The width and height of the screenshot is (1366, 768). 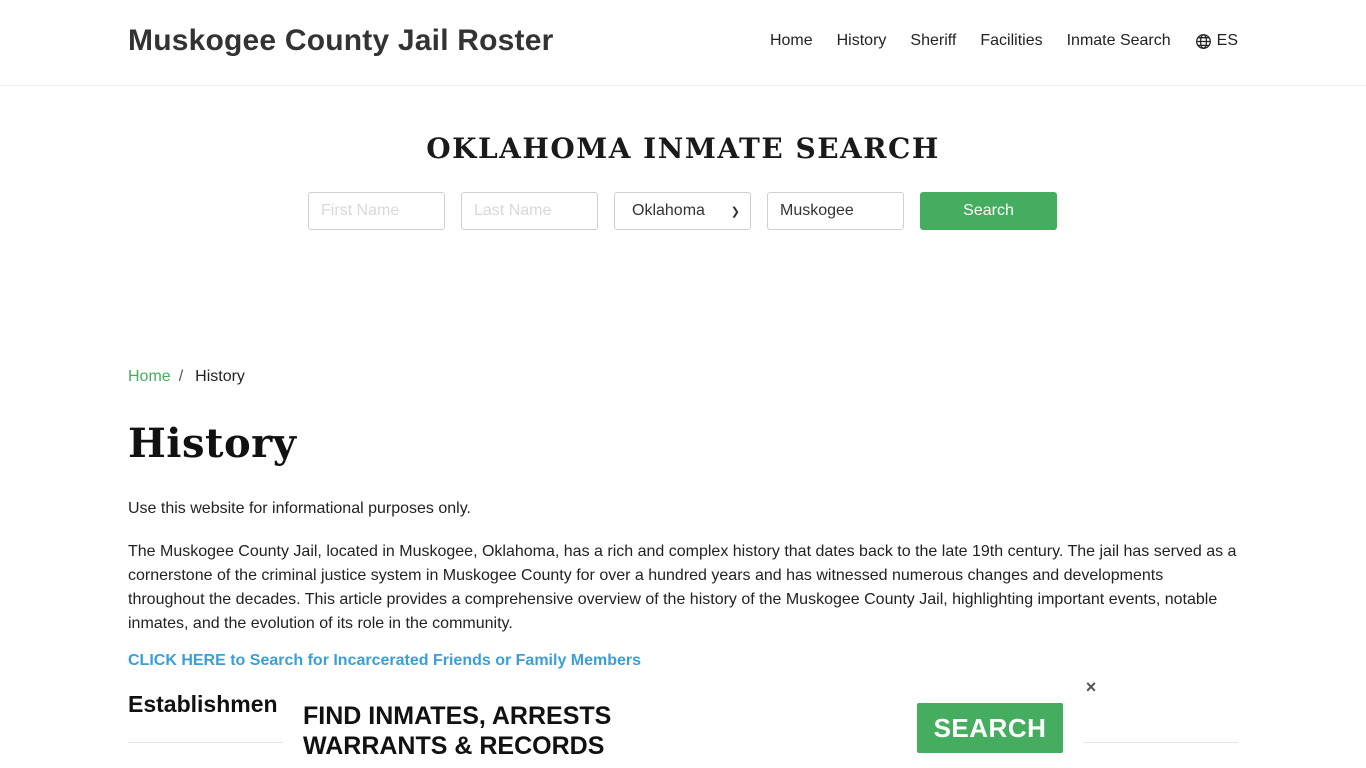 I want to click on breadcrumb: Home / History, so click(x=186, y=377).